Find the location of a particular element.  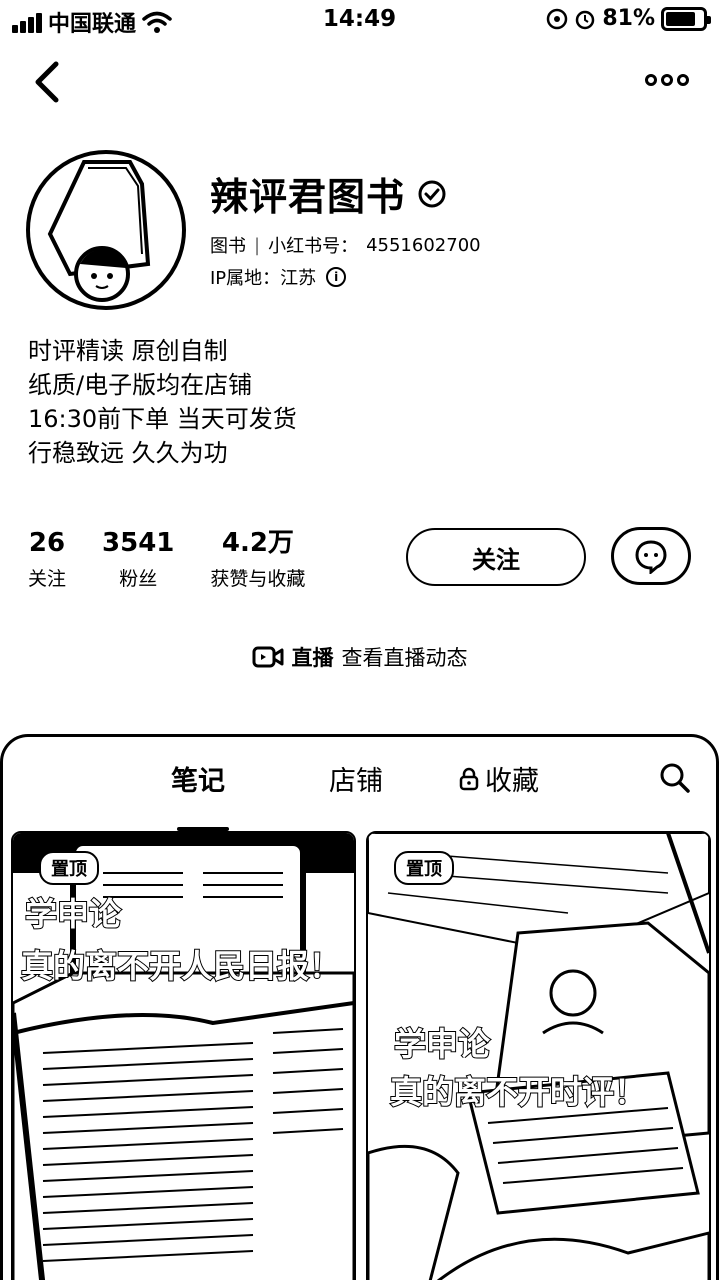

live-row: 直播 查看直播动态 is located at coordinates (359, 657).